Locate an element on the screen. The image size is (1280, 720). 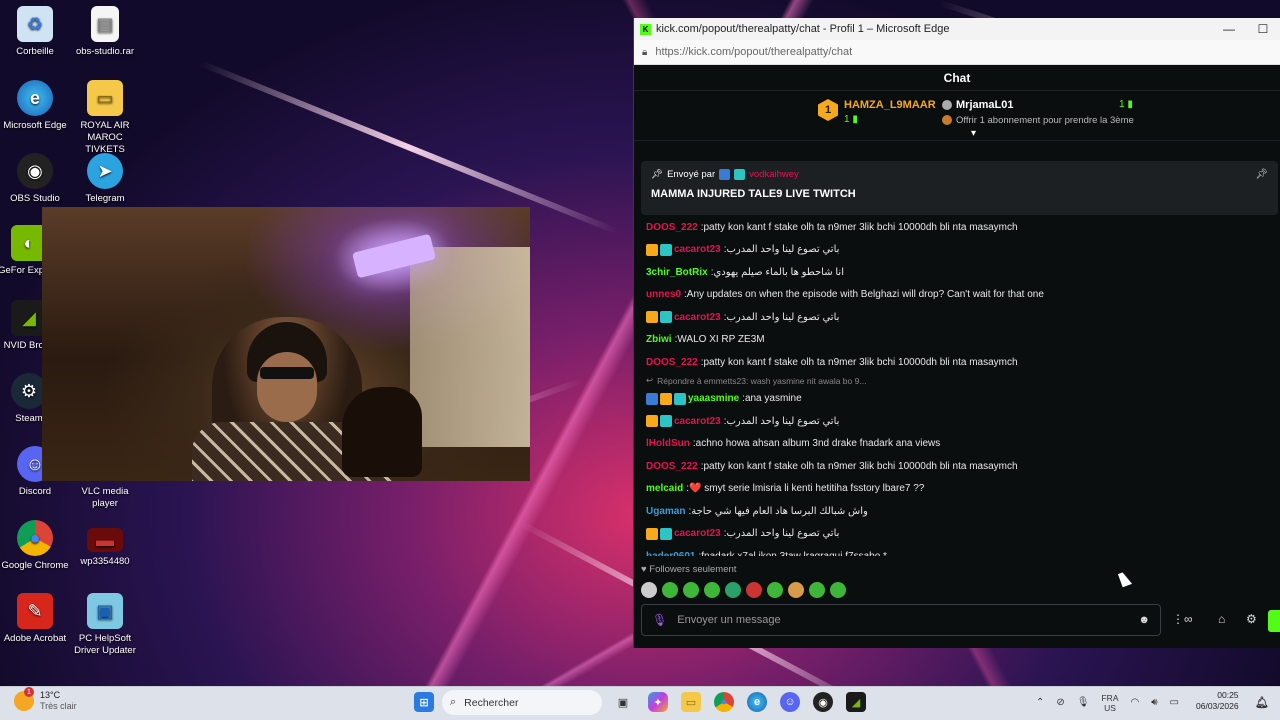
desktop-icon-ram-tickets: ▭ ROYAL AIR MAROC TIVKETS is located at coordinates (105, 118).